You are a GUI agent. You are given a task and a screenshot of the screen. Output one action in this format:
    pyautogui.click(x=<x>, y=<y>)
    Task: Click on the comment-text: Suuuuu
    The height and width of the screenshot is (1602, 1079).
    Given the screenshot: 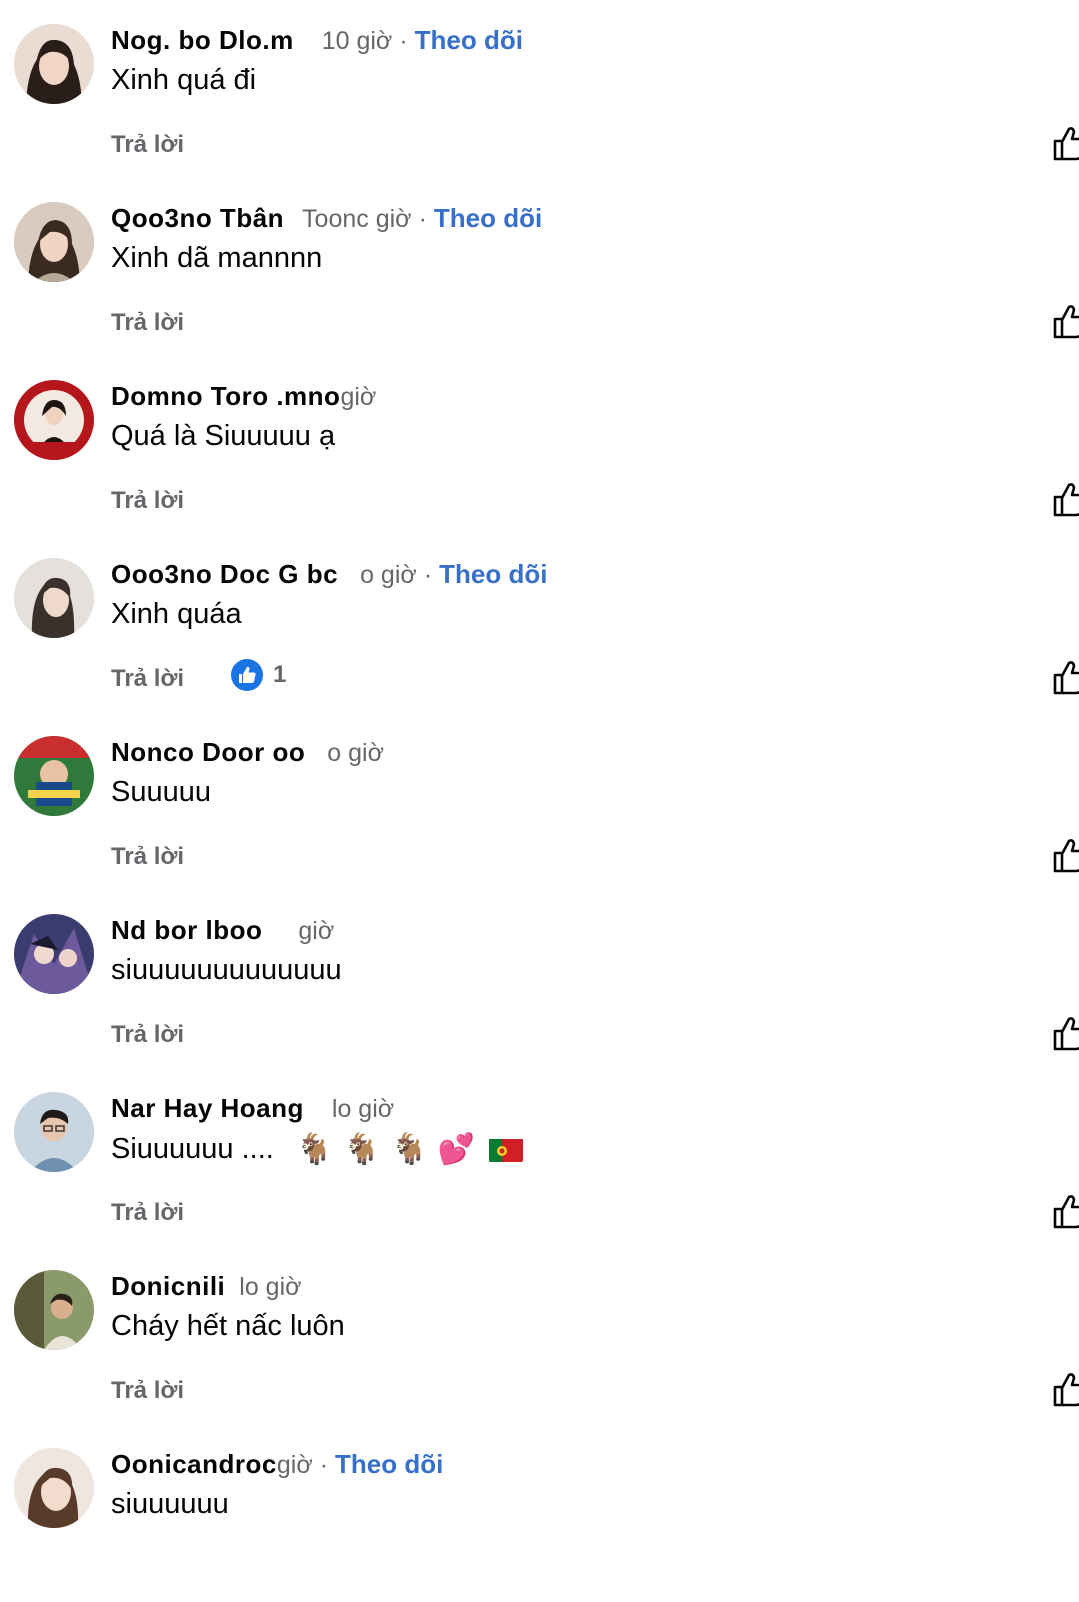 What is the action you would take?
    pyautogui.click(x=161, y=792)
    